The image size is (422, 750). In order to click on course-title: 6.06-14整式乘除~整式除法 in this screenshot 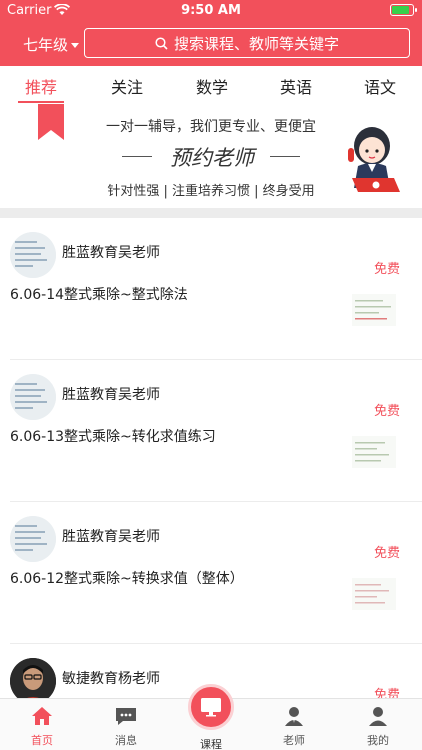, I will do `click(99, 295)`.